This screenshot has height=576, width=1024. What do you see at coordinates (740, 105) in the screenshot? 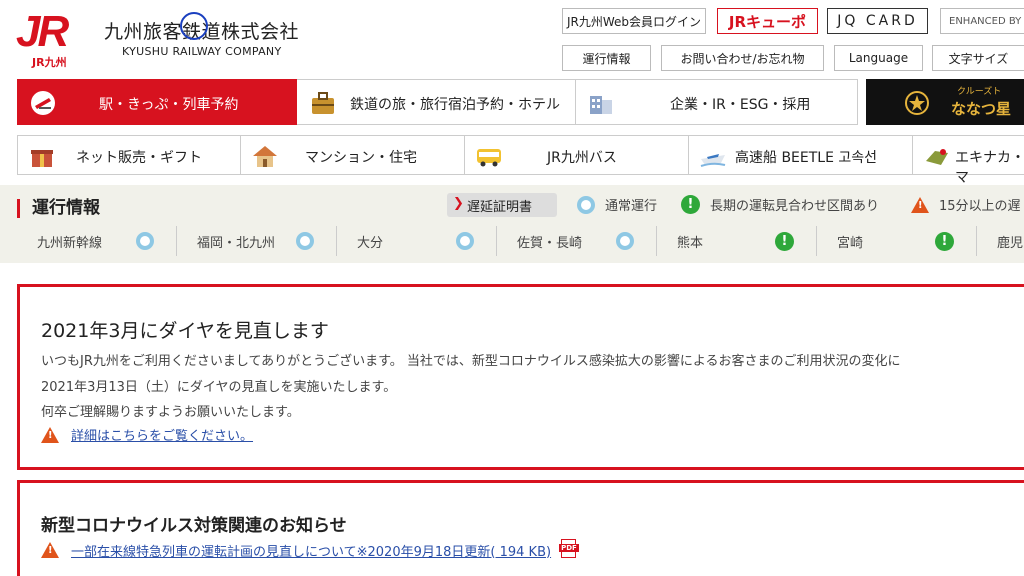
I see `nav-label: 企業・IR・ESG・採用` at bounding box center [740, 105].